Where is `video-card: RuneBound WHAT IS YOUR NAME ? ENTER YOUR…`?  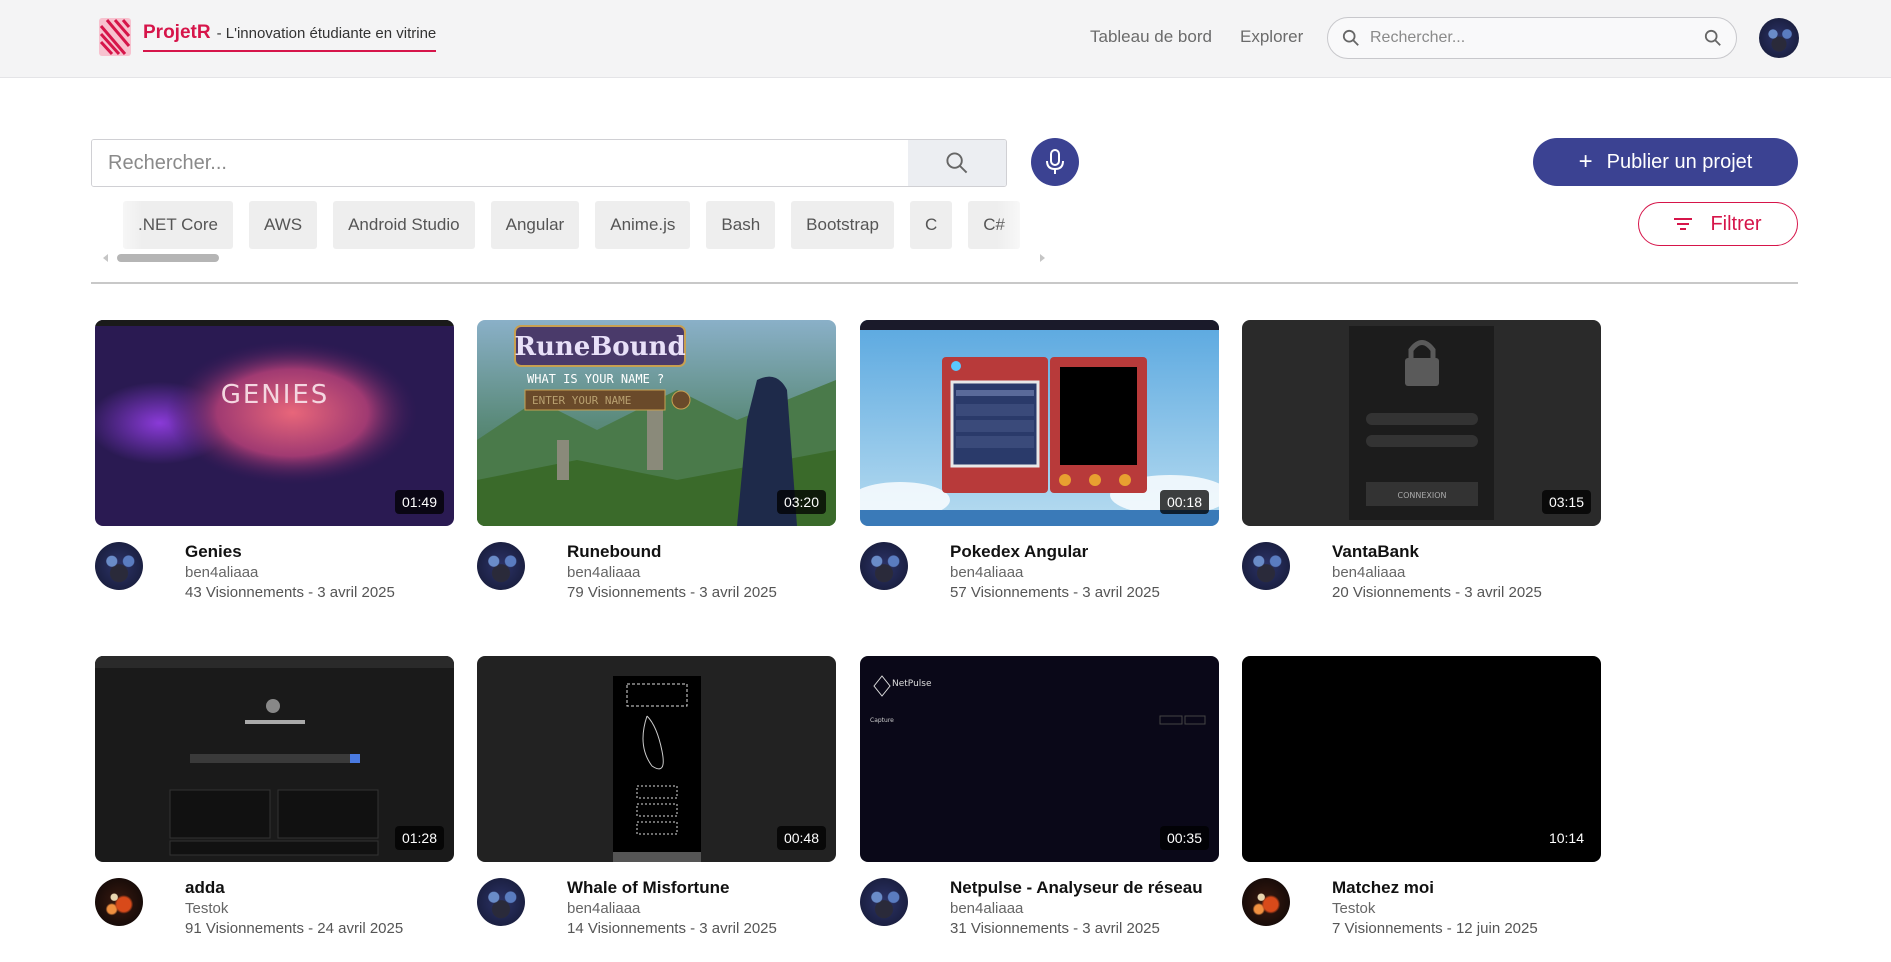
video-card: RuneBound WHAT IS YOUR NAME ? ENTER YOUR… is located at coordinates (656, 473).